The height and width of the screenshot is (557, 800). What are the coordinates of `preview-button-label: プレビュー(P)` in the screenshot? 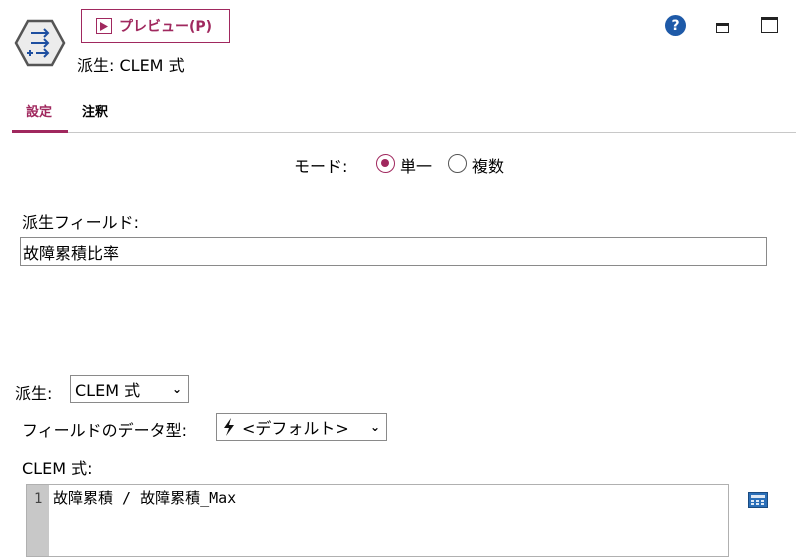 It's located at (166, 27).